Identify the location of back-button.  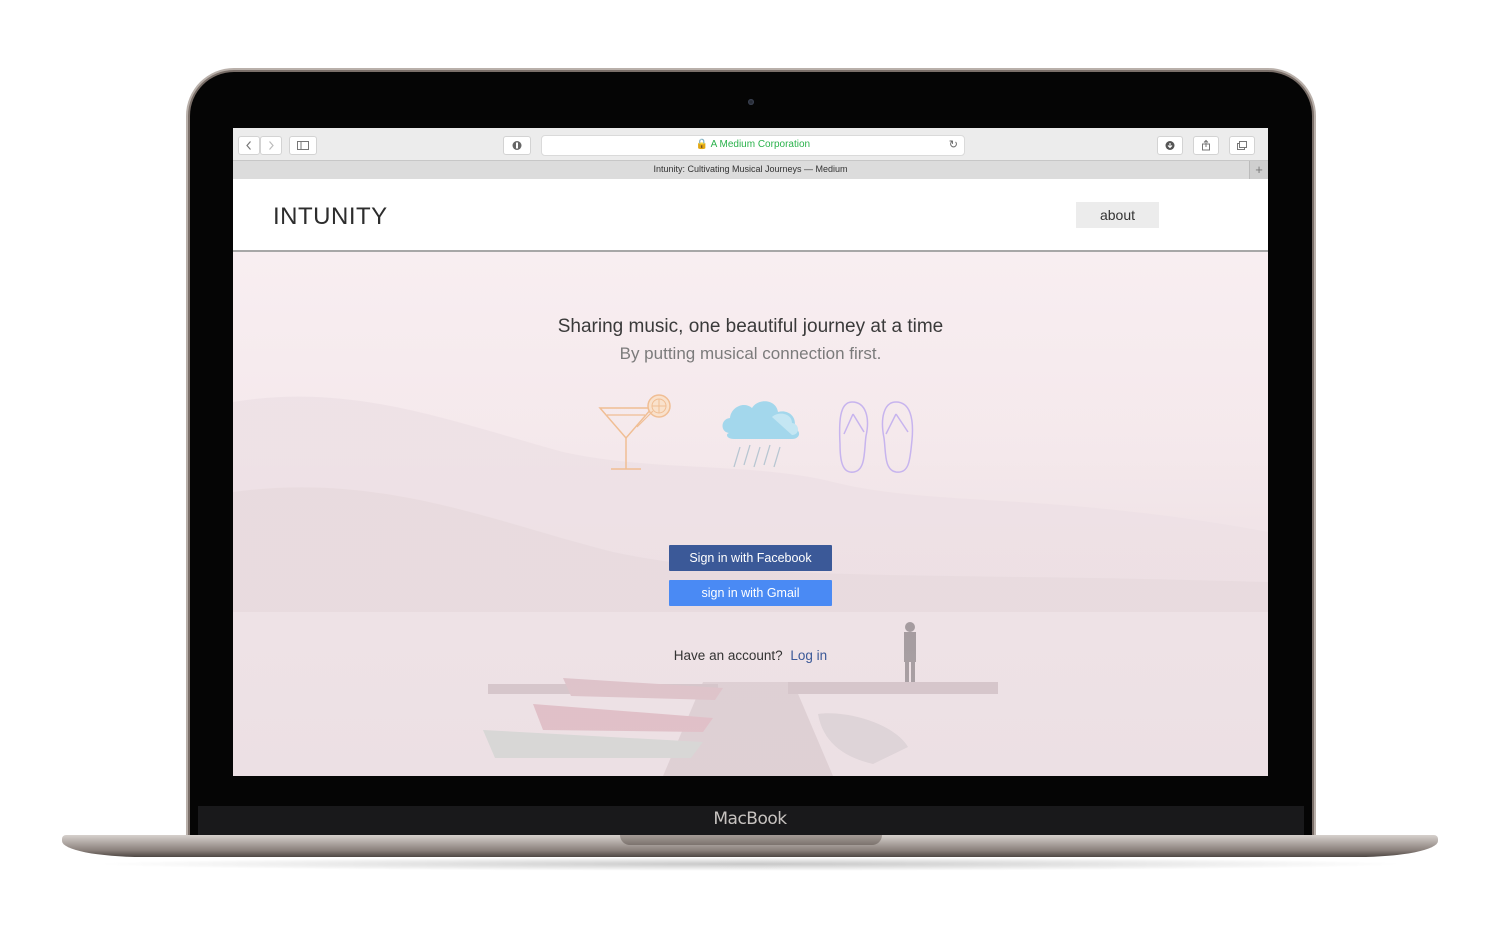
(249, 145).